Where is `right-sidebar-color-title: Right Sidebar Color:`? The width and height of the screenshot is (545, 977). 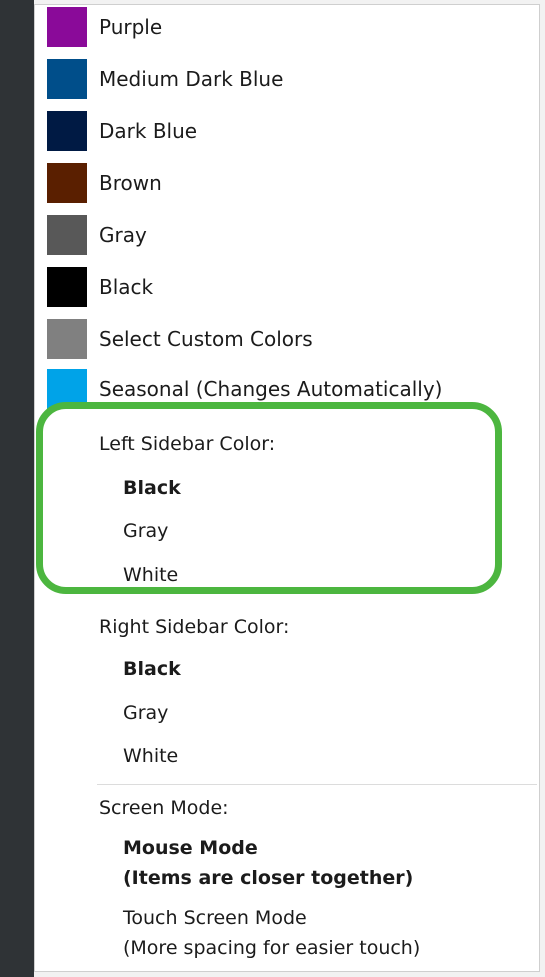
right-sidebar-color-title: Right Sidebar Color: is located at coordinates (194, 627).